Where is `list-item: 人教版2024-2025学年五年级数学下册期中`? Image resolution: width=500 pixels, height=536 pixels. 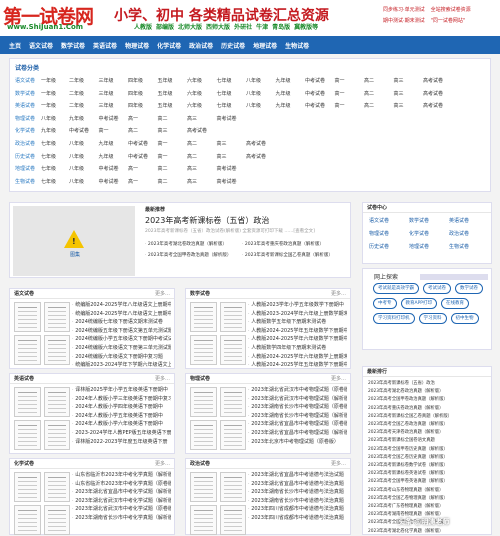
list-item: 人教版2024-2025学年五年级数学下册期中 is located at coordinates (297, 331).